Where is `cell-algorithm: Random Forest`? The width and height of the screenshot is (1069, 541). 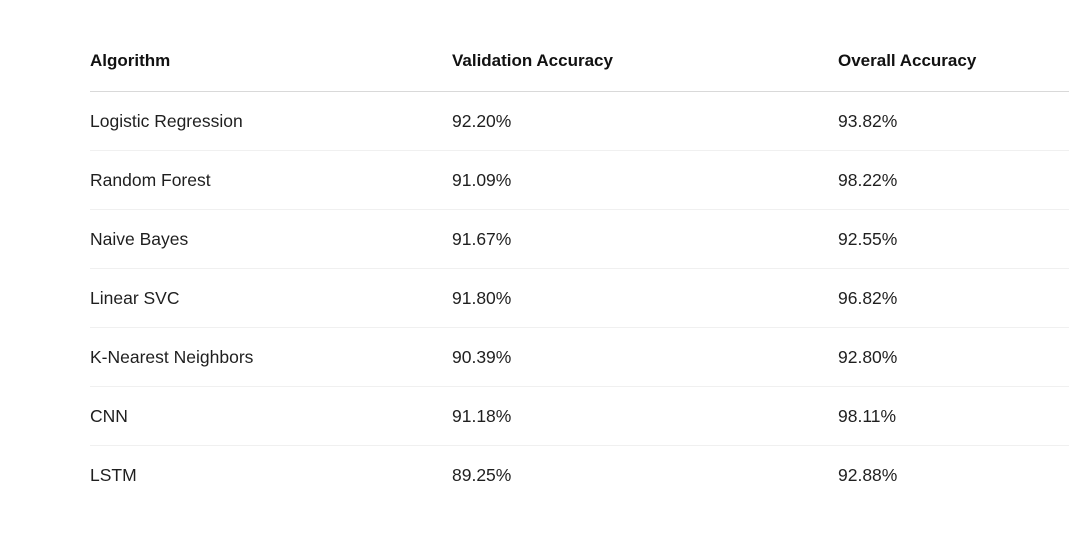
cell-algorithm: Random Forest is located at coordinates (271, 180).